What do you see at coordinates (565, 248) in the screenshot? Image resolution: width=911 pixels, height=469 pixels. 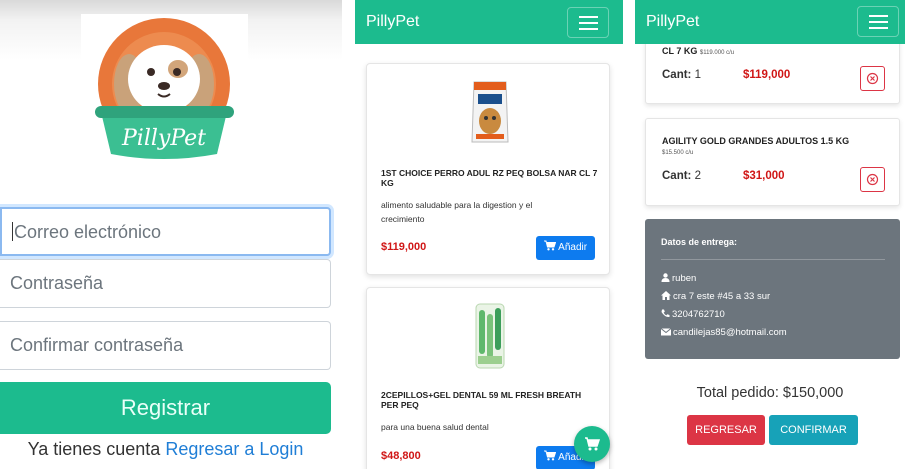 I see `add-to-cart-button: Añadir` at bounding box center [565, 248].